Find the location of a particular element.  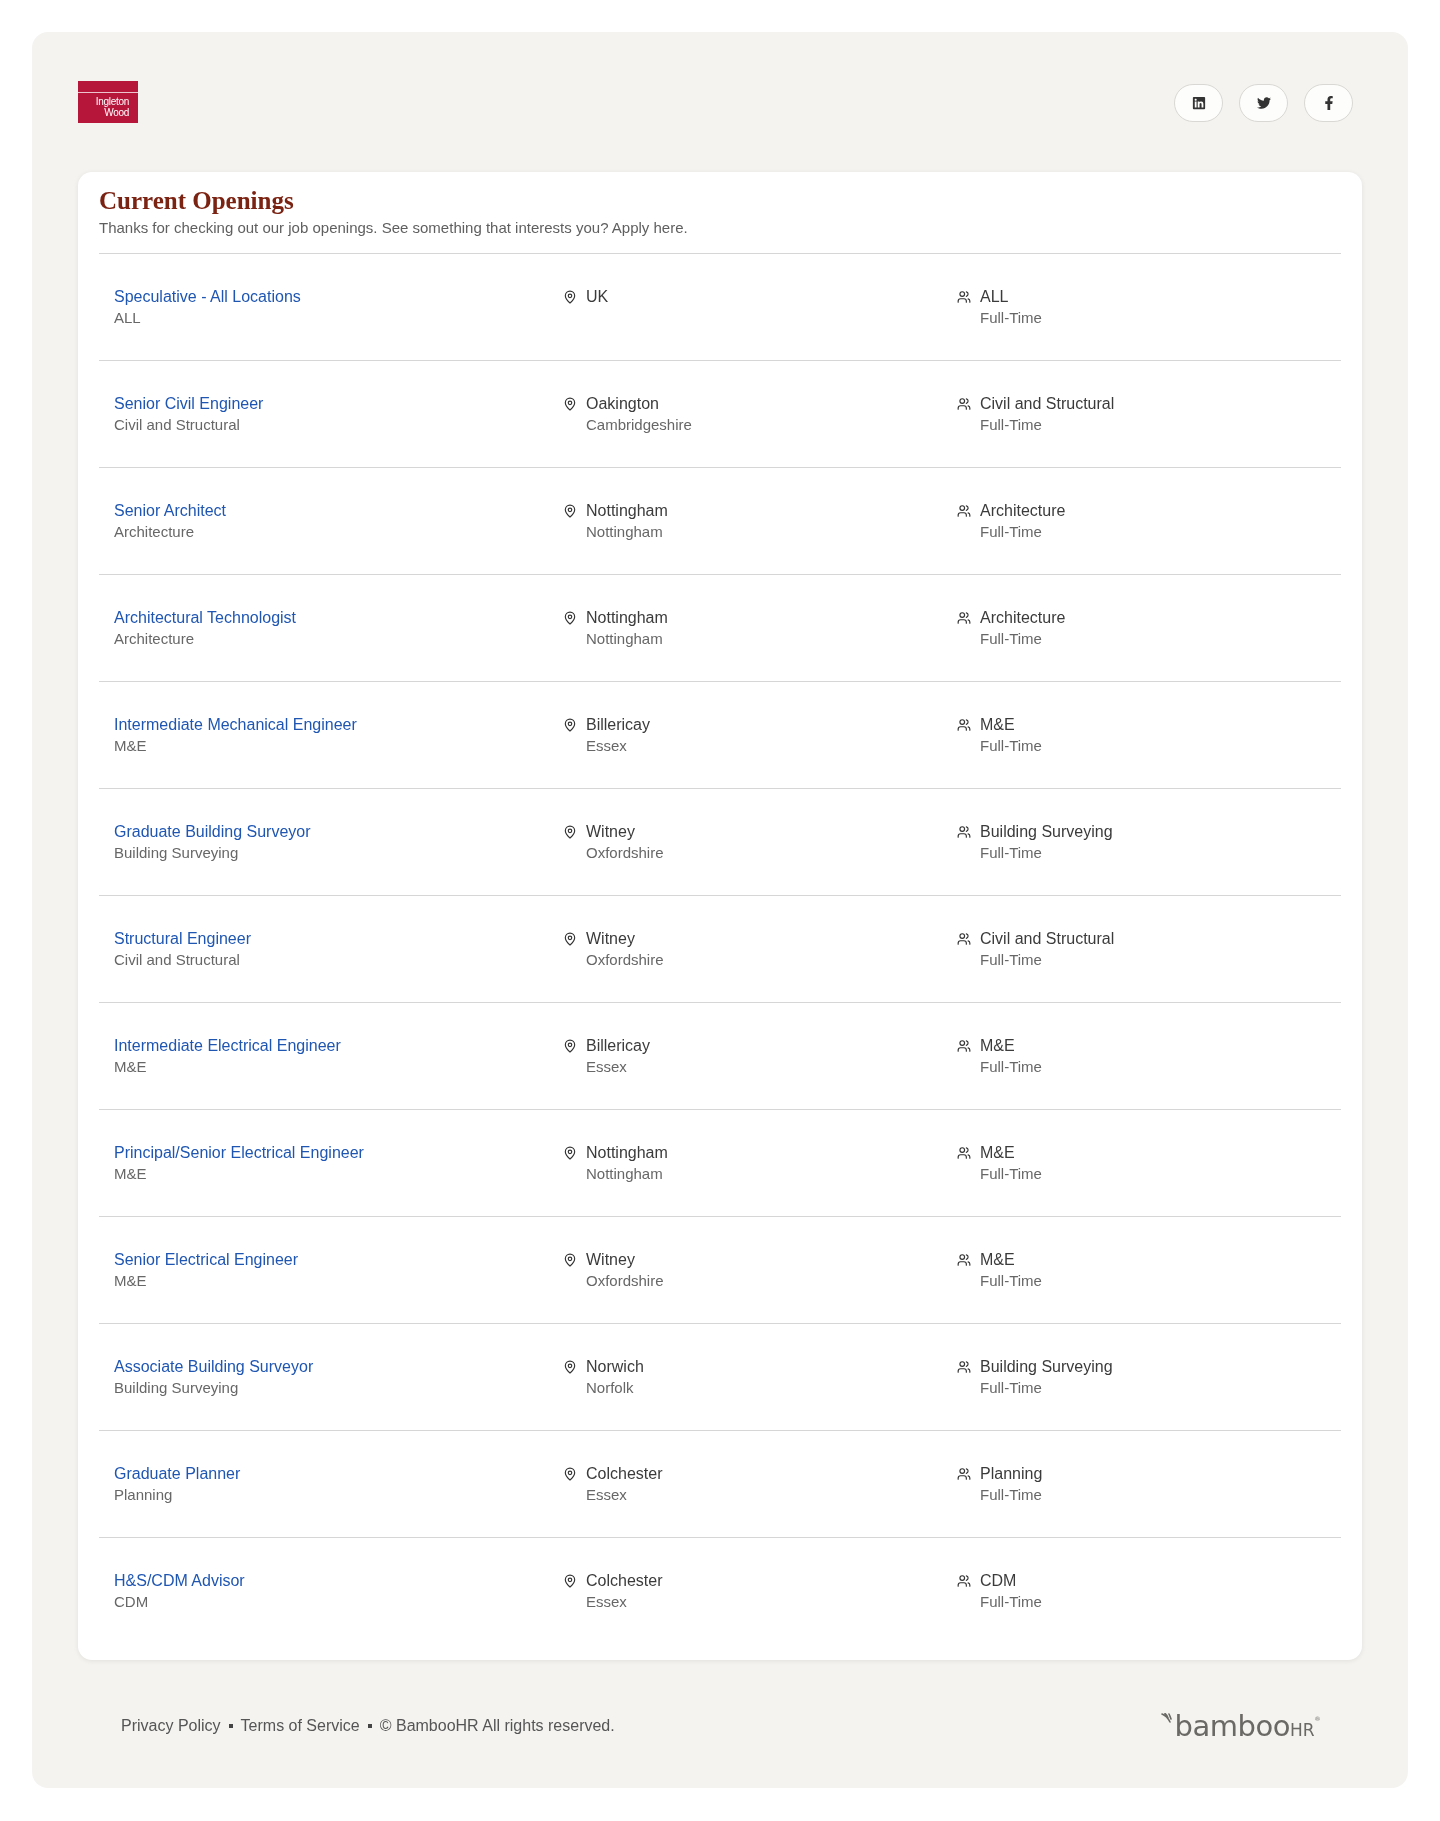

footer-link: Privacy Policy is located at coordinates (171, 1726).